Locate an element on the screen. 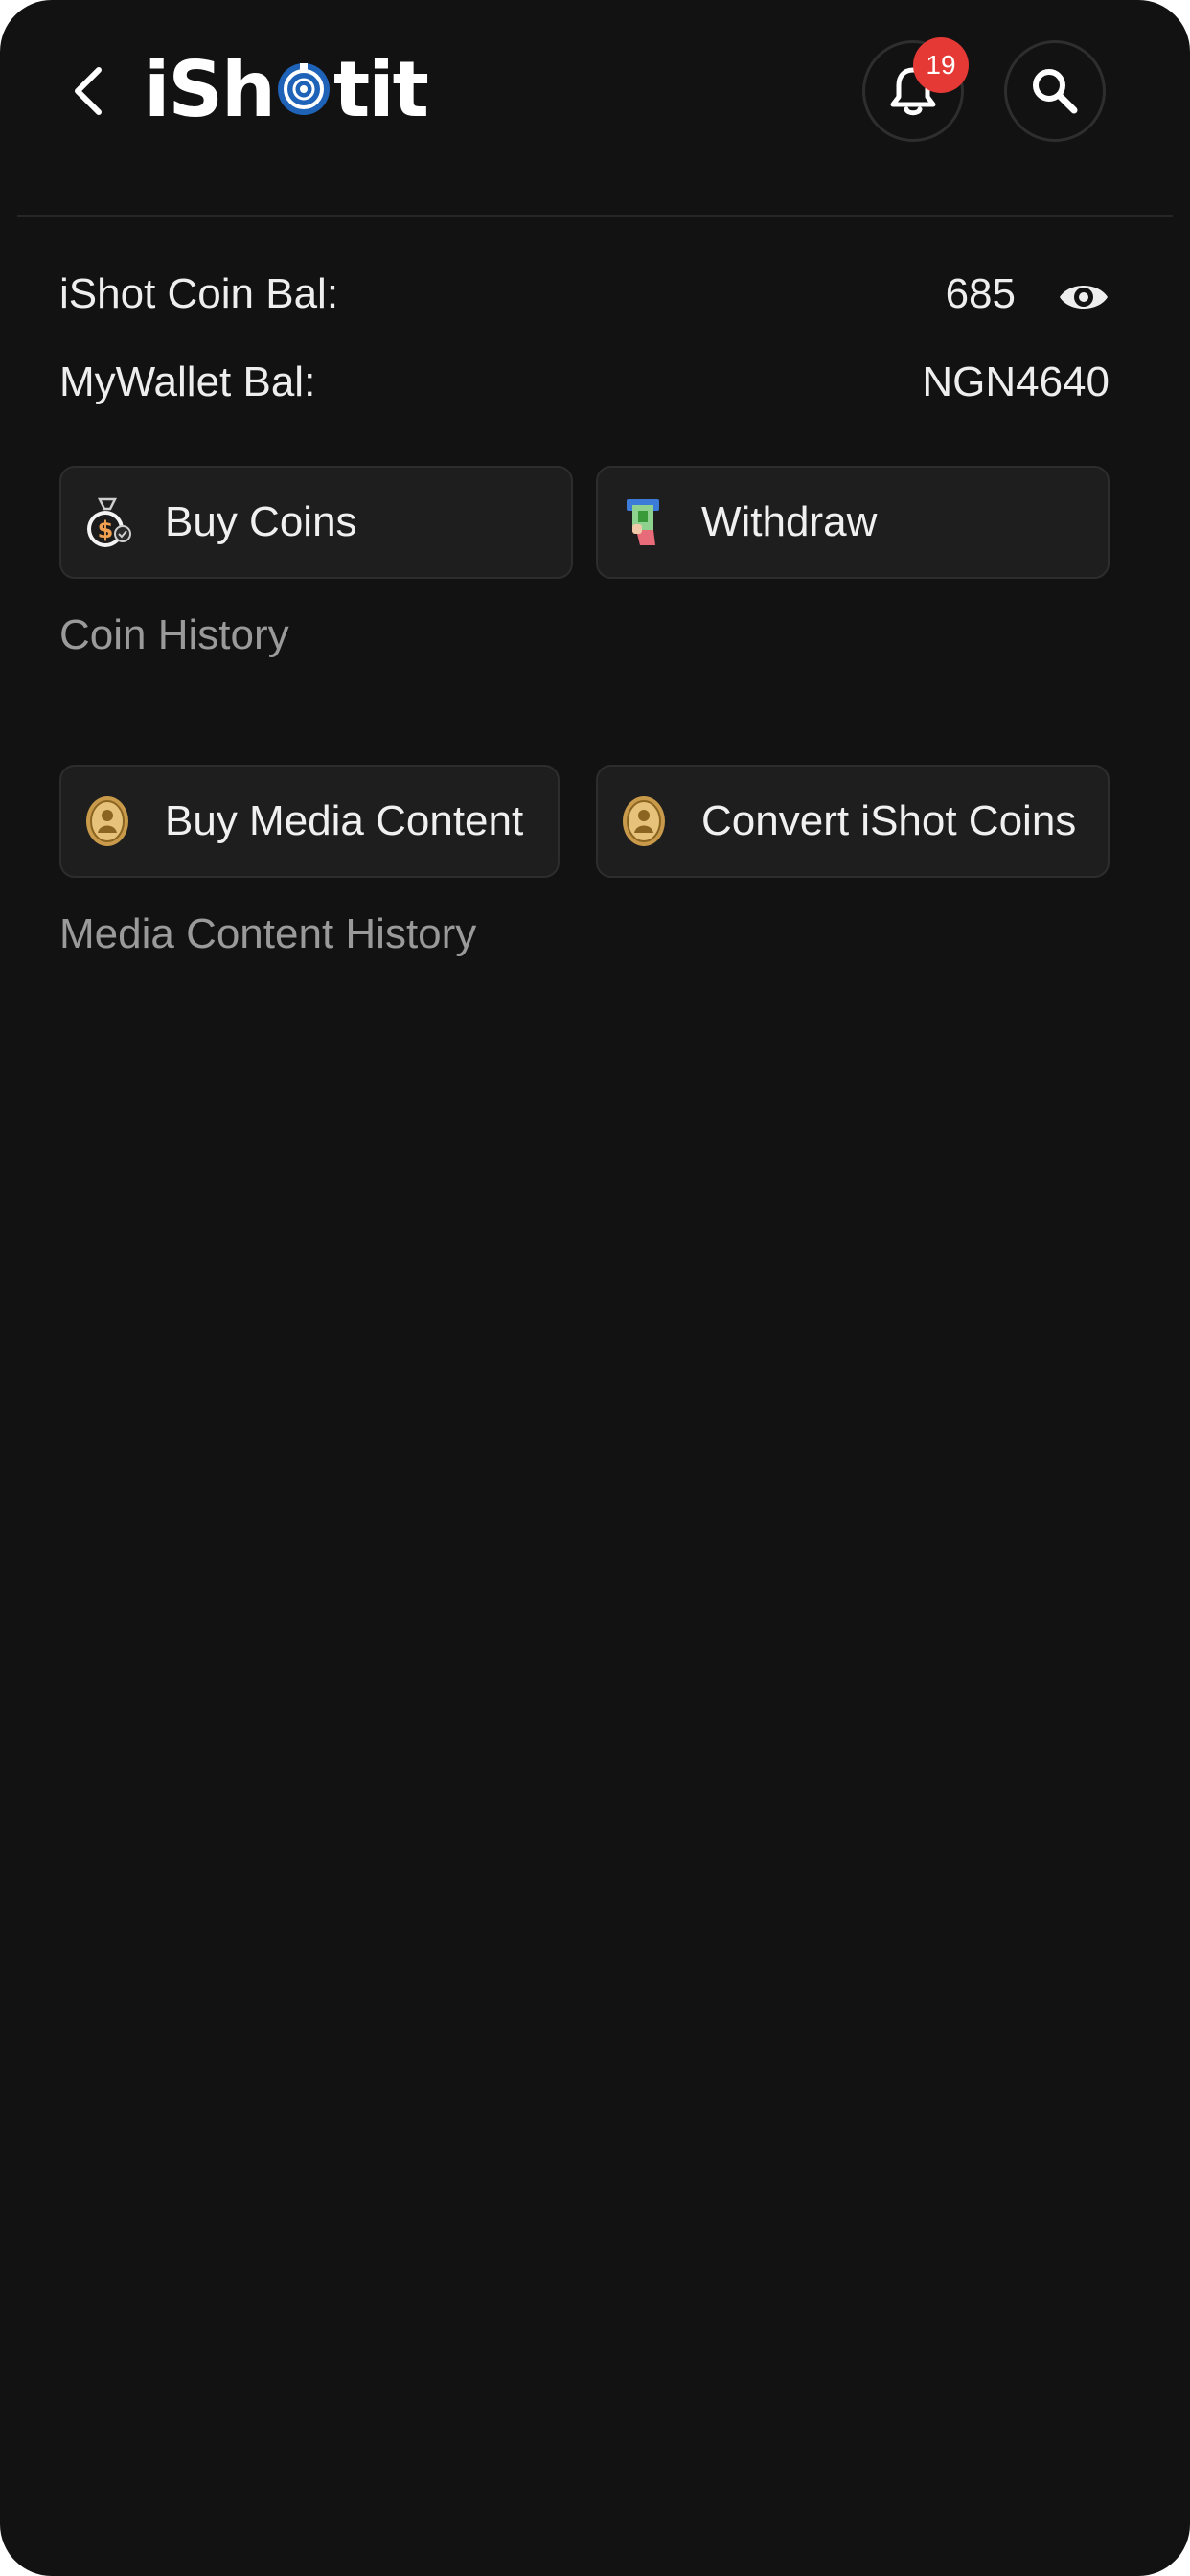 The width and height of the screenshot is (1190, 2576). withdraw-button: Withdraw is located at coordinates (853, 522).